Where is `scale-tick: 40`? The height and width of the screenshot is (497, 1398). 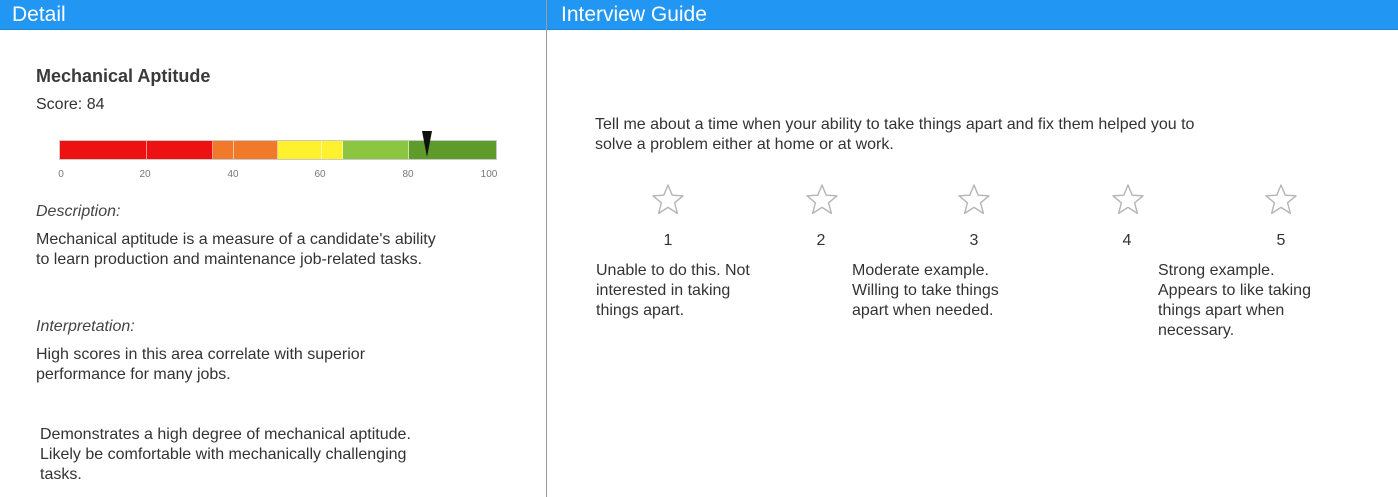
scale-tick: 40 is located at coordinates (233, 174).